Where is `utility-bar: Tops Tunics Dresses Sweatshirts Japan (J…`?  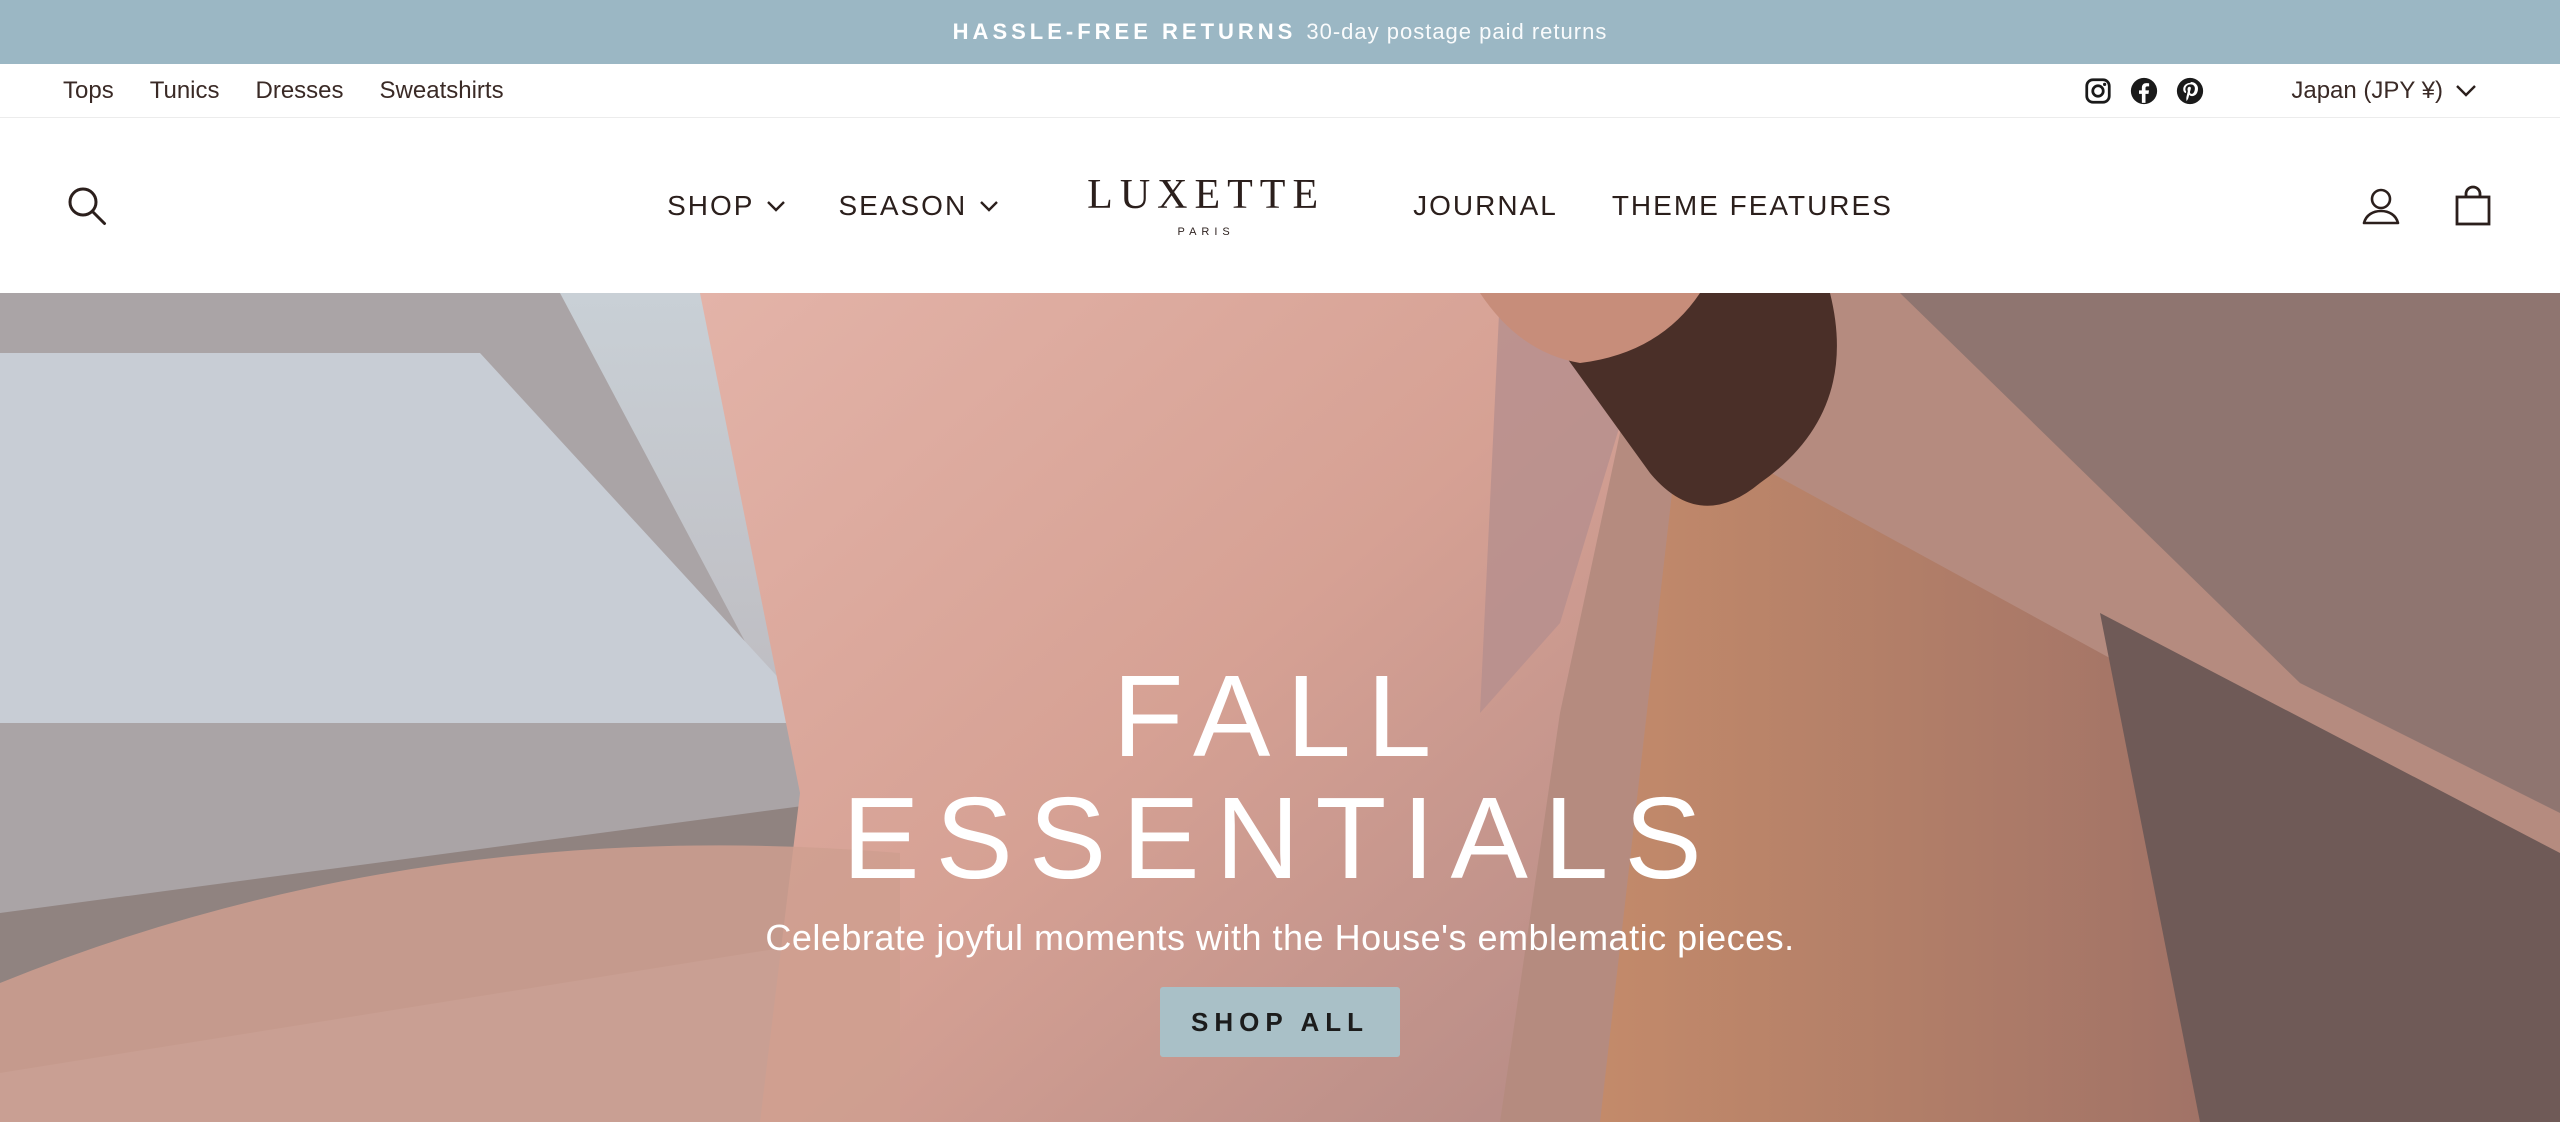 utility-bar: Tops Tunics Dresses Sweatshirts Japan (J… is located at coordinates (1280, 91).